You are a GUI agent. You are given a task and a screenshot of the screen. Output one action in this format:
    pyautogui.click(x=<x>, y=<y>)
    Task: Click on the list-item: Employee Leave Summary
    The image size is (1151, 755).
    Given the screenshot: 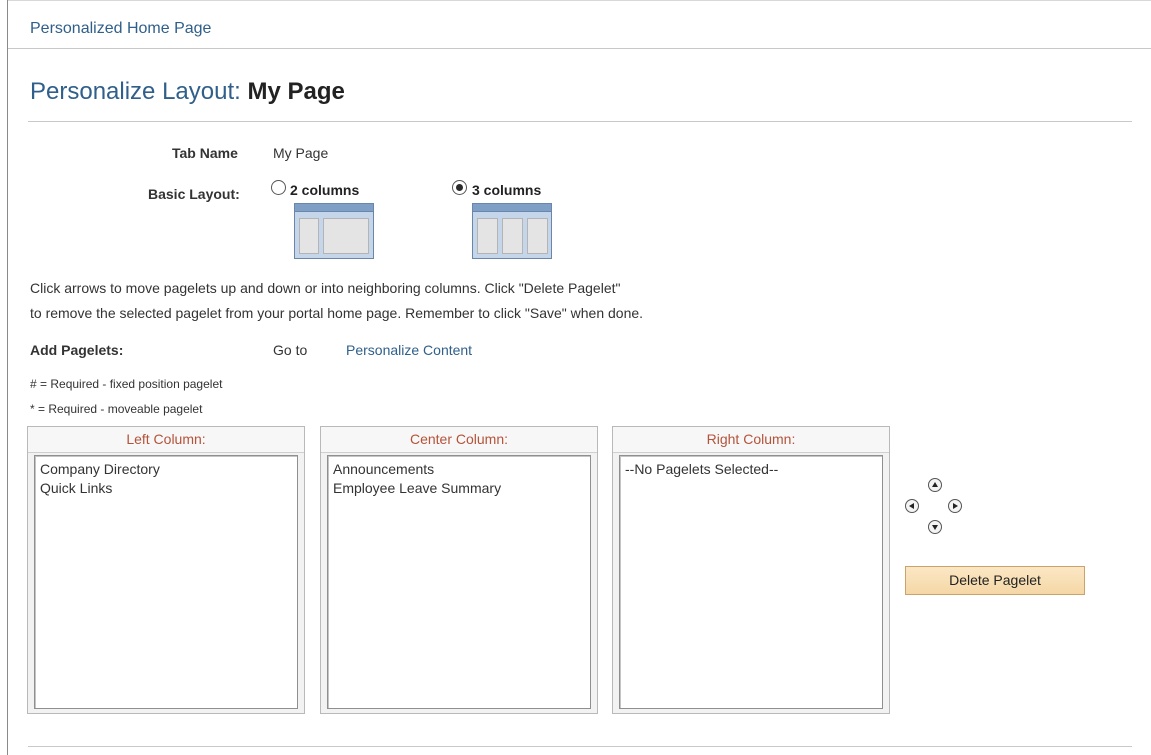 What is the action you would take?
    pyautogui.click(x=459, y=488)
    